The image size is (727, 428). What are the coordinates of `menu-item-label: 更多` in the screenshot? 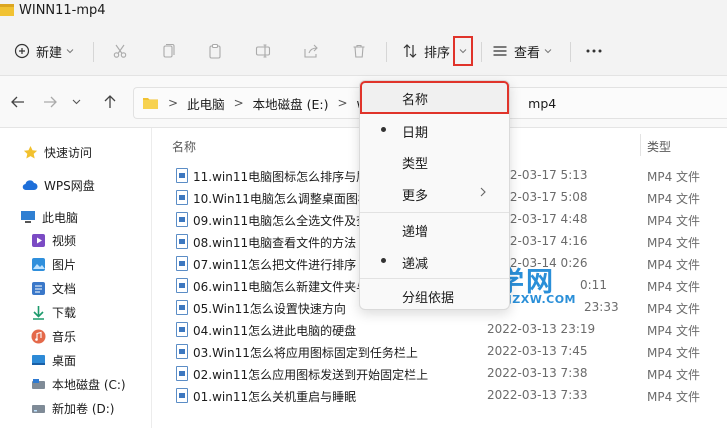 It's located at (415, 196).